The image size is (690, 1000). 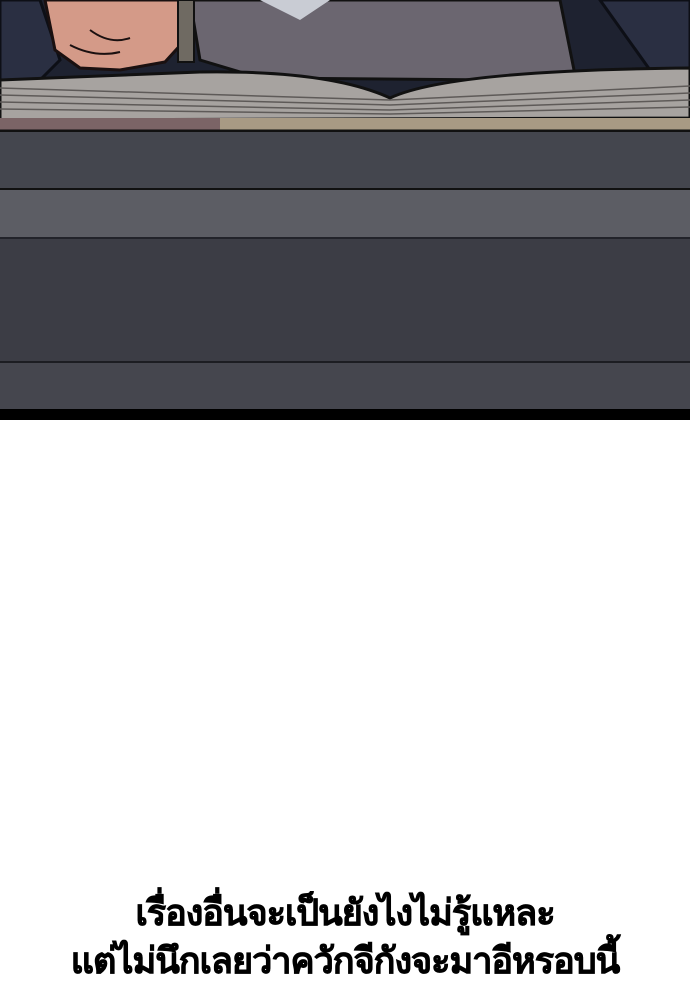 I want to click on caption-line-1: เรื่องอื่นจะเป็นยังไงไม่รู้แหละ, so click(x=345, y=914).